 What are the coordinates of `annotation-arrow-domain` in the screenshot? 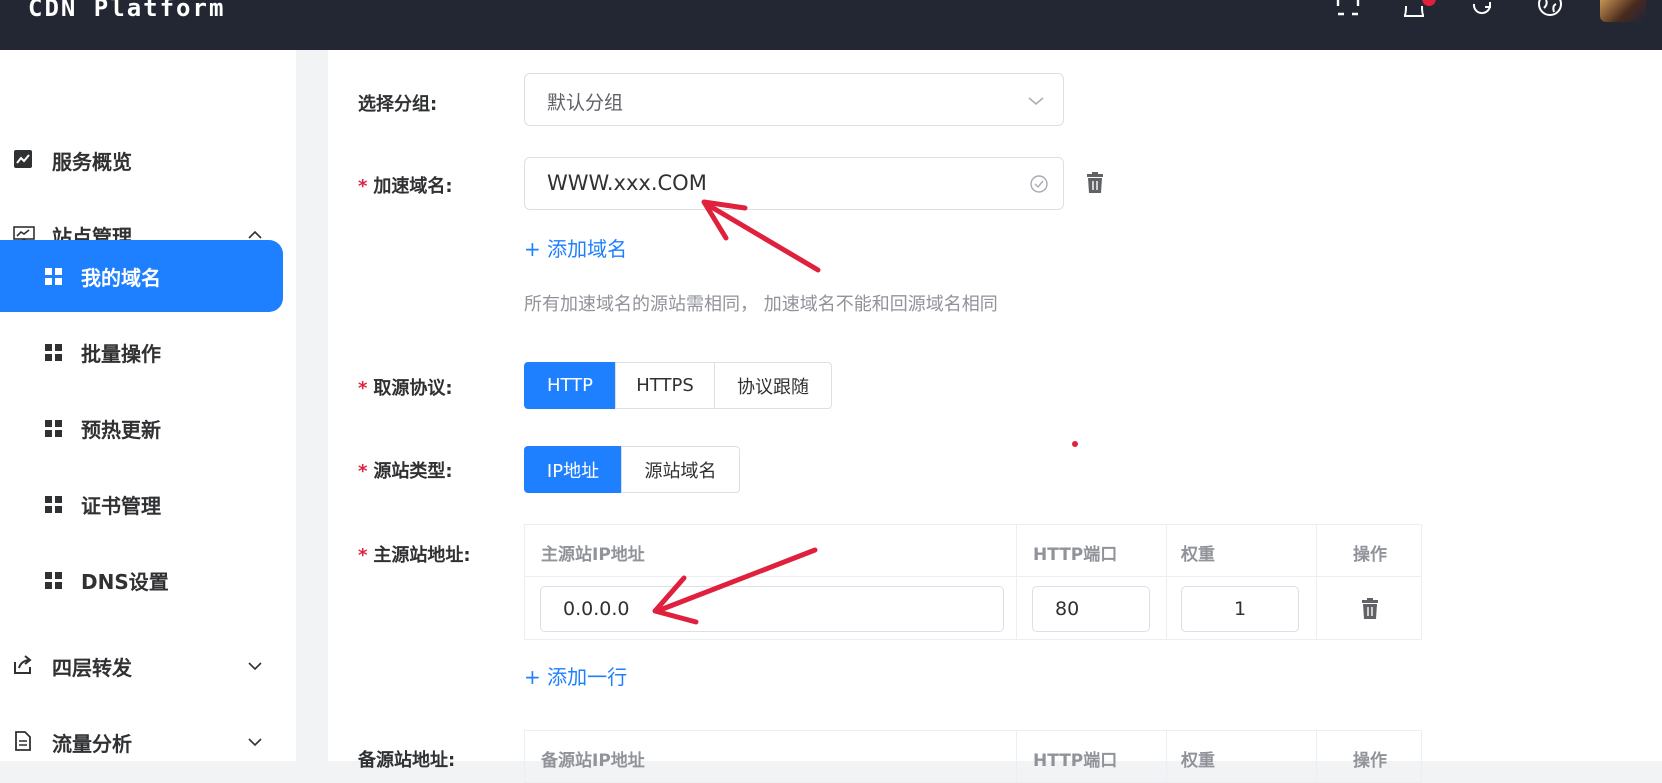 It's located at (761, 236).